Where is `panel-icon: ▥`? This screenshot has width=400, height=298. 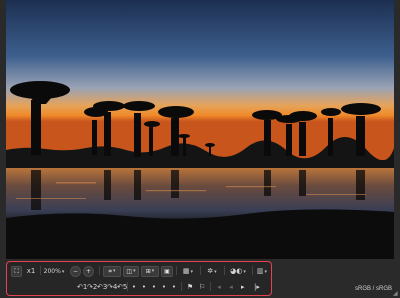
panel-icon: ▥ is located at coordinates (260, 271).